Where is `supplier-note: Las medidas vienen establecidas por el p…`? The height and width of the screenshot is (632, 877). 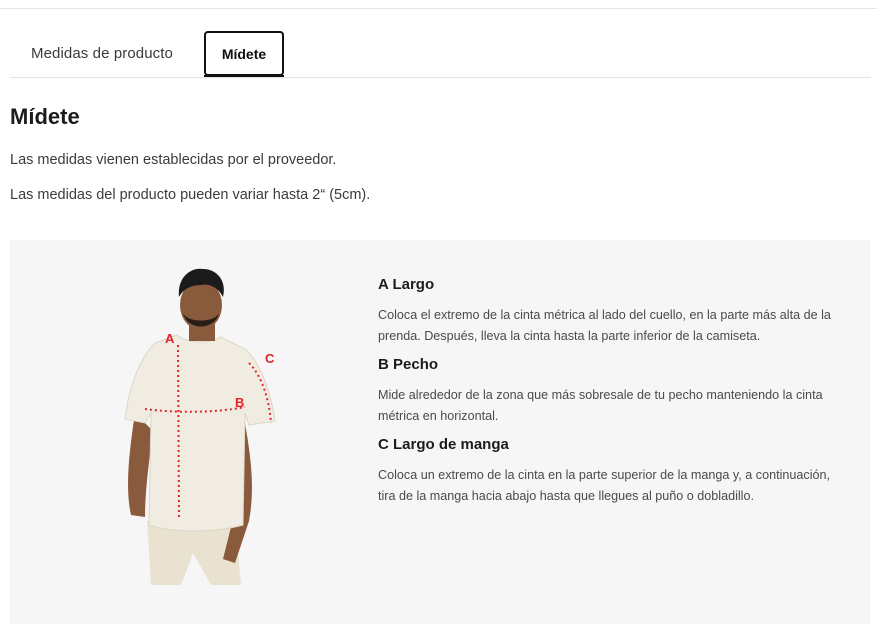
supplier-note: Las medidas vienen establecidas por el p… is located at coordinates (173, 160).